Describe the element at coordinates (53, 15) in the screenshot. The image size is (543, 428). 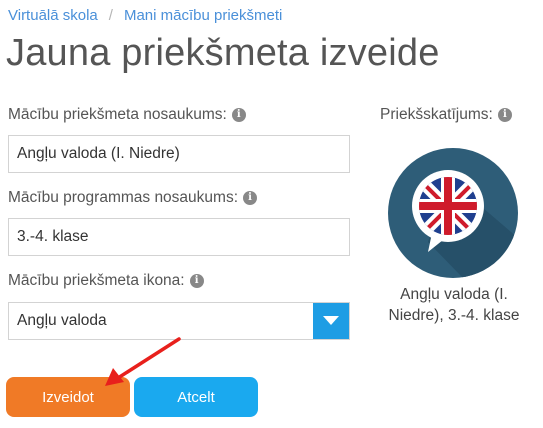
I see `breadcrumb-link-virtual-school: Virtuālā skola` at that location.